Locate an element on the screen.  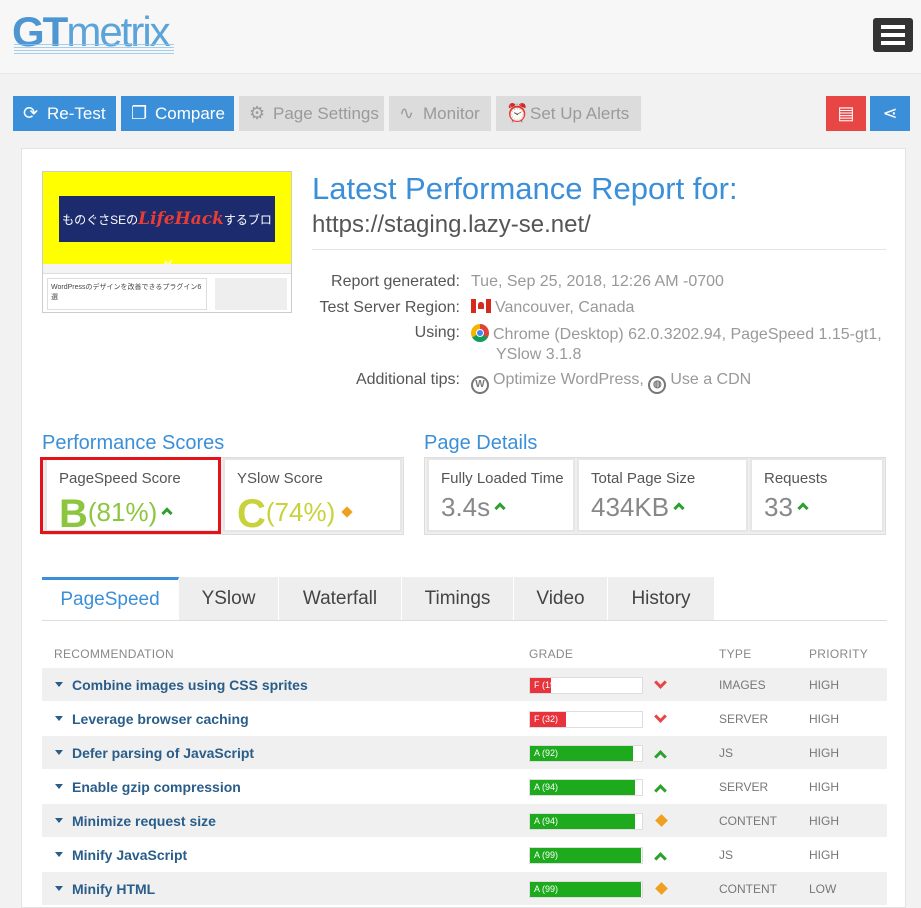
table-row: Minify HTML A (99) CONTENT LOW is located at coordinates (464, 888).